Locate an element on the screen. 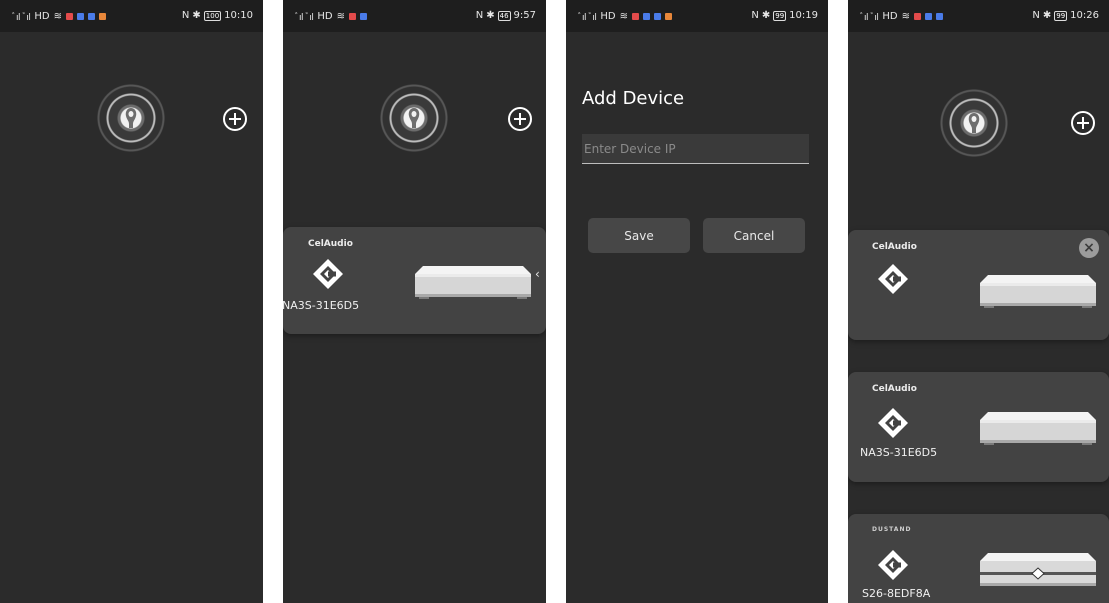  device-brand: DUSTAND is located at coordinates (892, 529).